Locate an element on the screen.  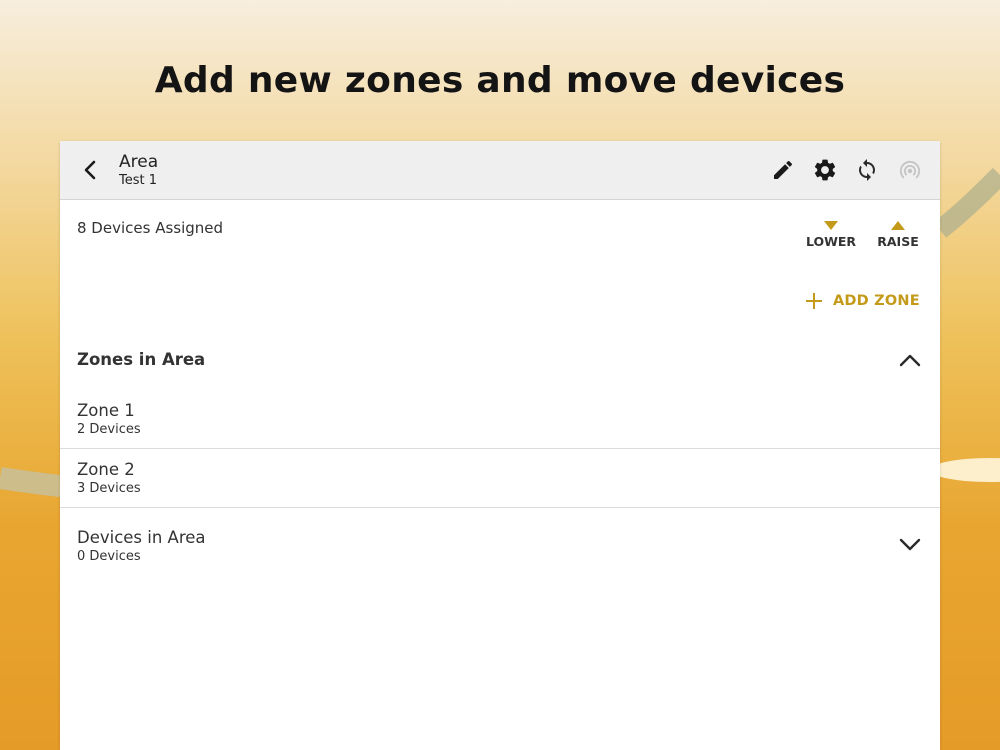
devices-section-count: 0 Devices is located at coordinates (109, 556).